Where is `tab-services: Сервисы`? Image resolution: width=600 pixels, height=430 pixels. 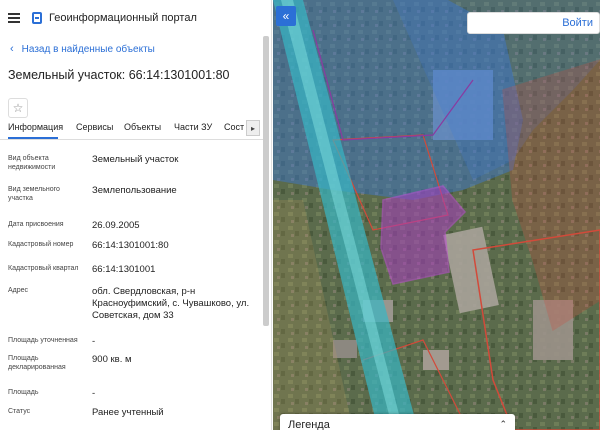
tab-services: Сервисы is located at coordinates (94, 127).